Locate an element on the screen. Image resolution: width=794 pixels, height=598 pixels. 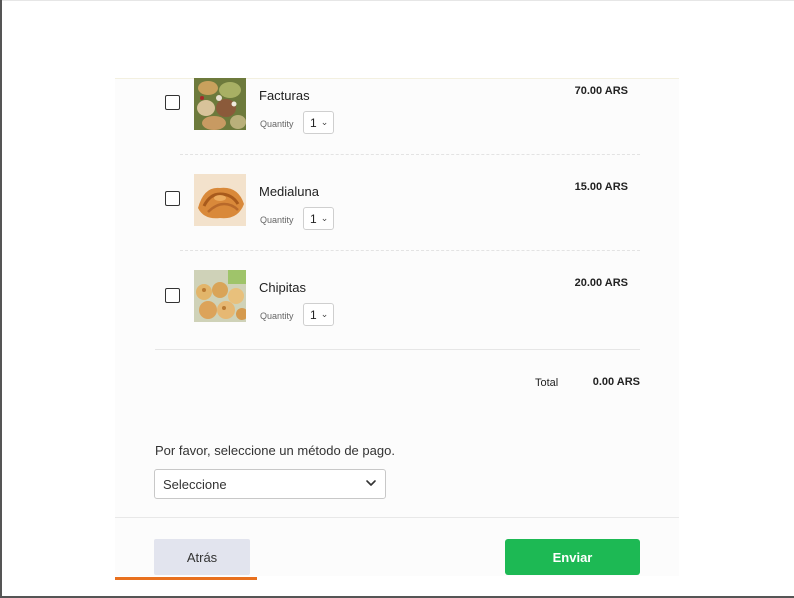
product-name: Chipitas is located at coordinates (282, 287).